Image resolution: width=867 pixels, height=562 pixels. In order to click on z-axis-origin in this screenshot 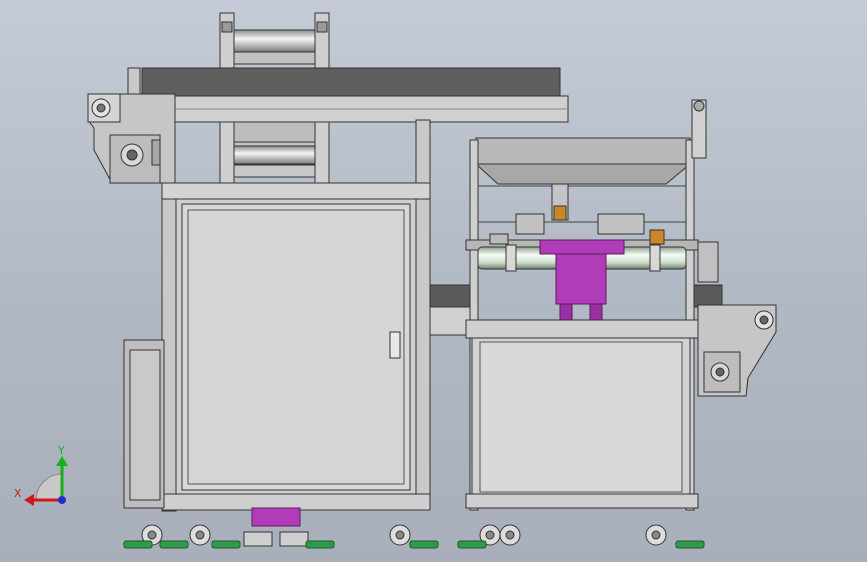, I will do `click(62, 500)`.